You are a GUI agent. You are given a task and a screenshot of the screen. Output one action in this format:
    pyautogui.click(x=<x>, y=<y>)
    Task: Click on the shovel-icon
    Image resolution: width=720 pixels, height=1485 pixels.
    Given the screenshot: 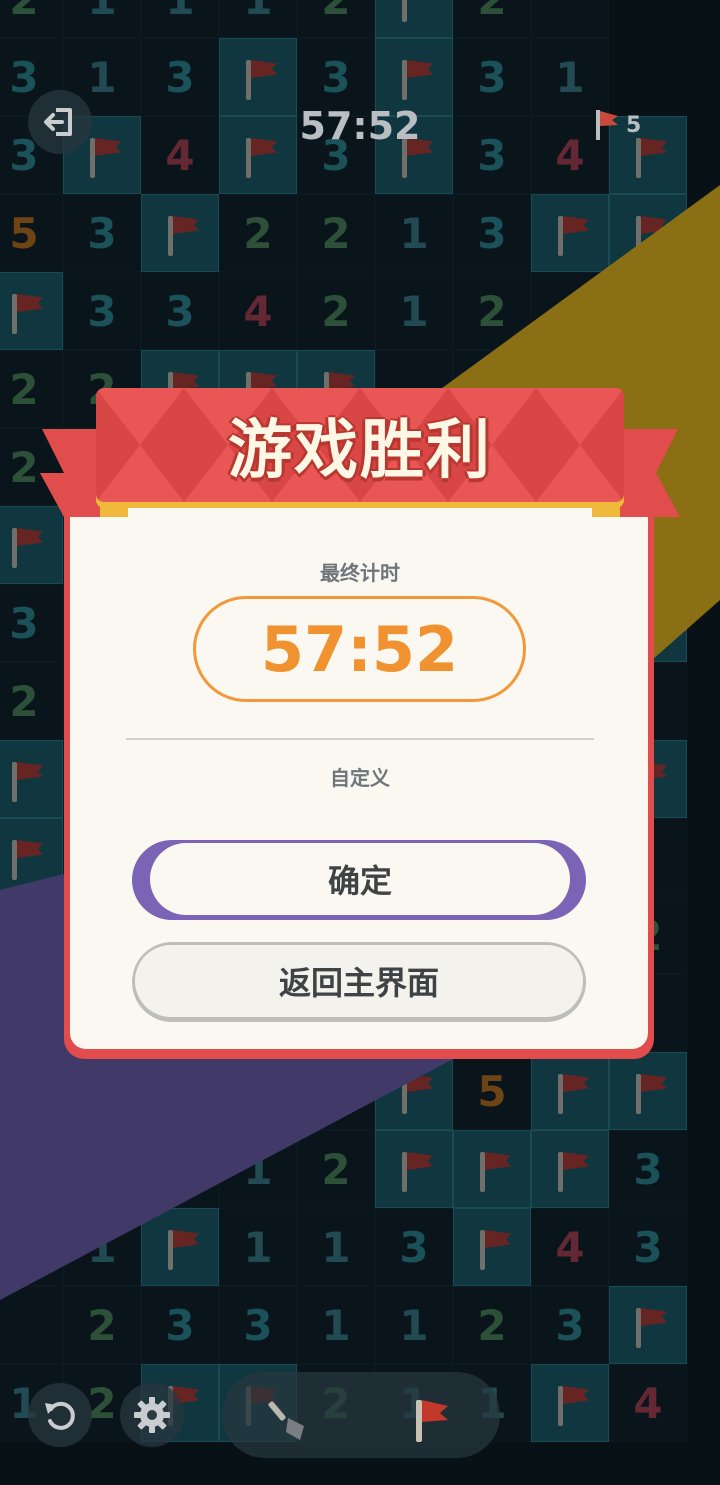 What is the action you would take?
    pyautogui.click(x=286, y=1420)
    